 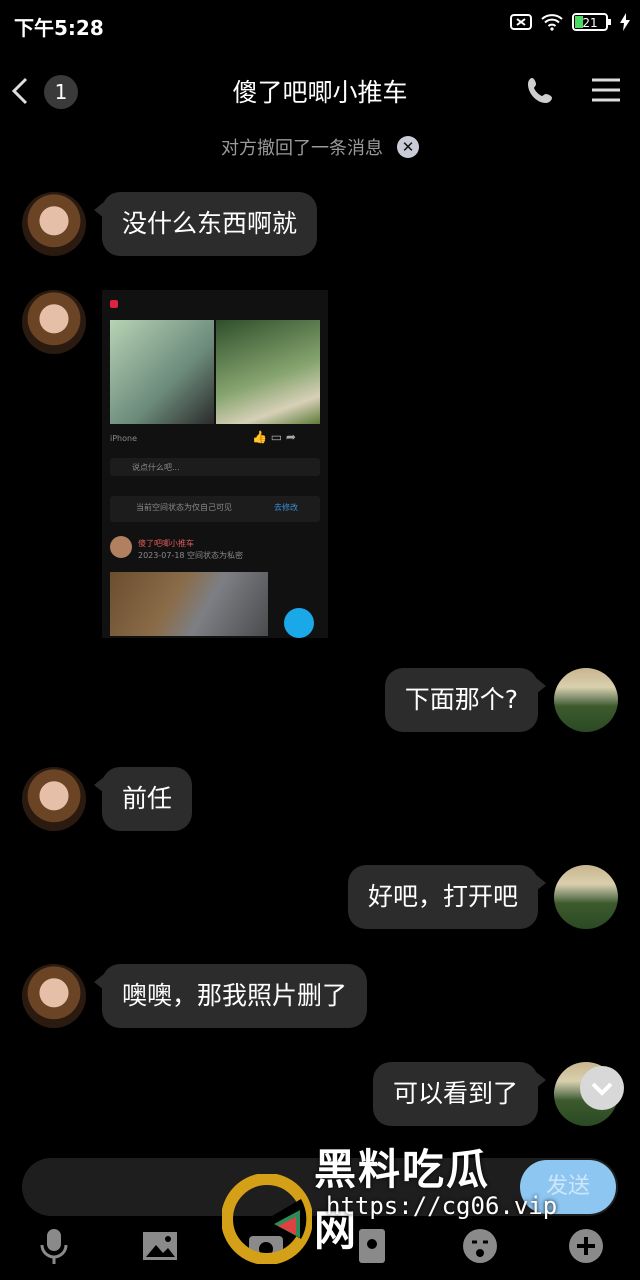 I want to click on status-icons: 21, so click(x=570, y=22).